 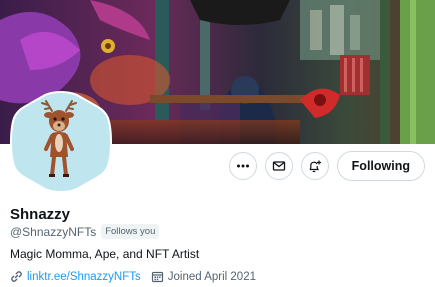 I want to click on profile-bio: Magic Momma, Ape, and NFT Artist, so click(x=105, y=254).